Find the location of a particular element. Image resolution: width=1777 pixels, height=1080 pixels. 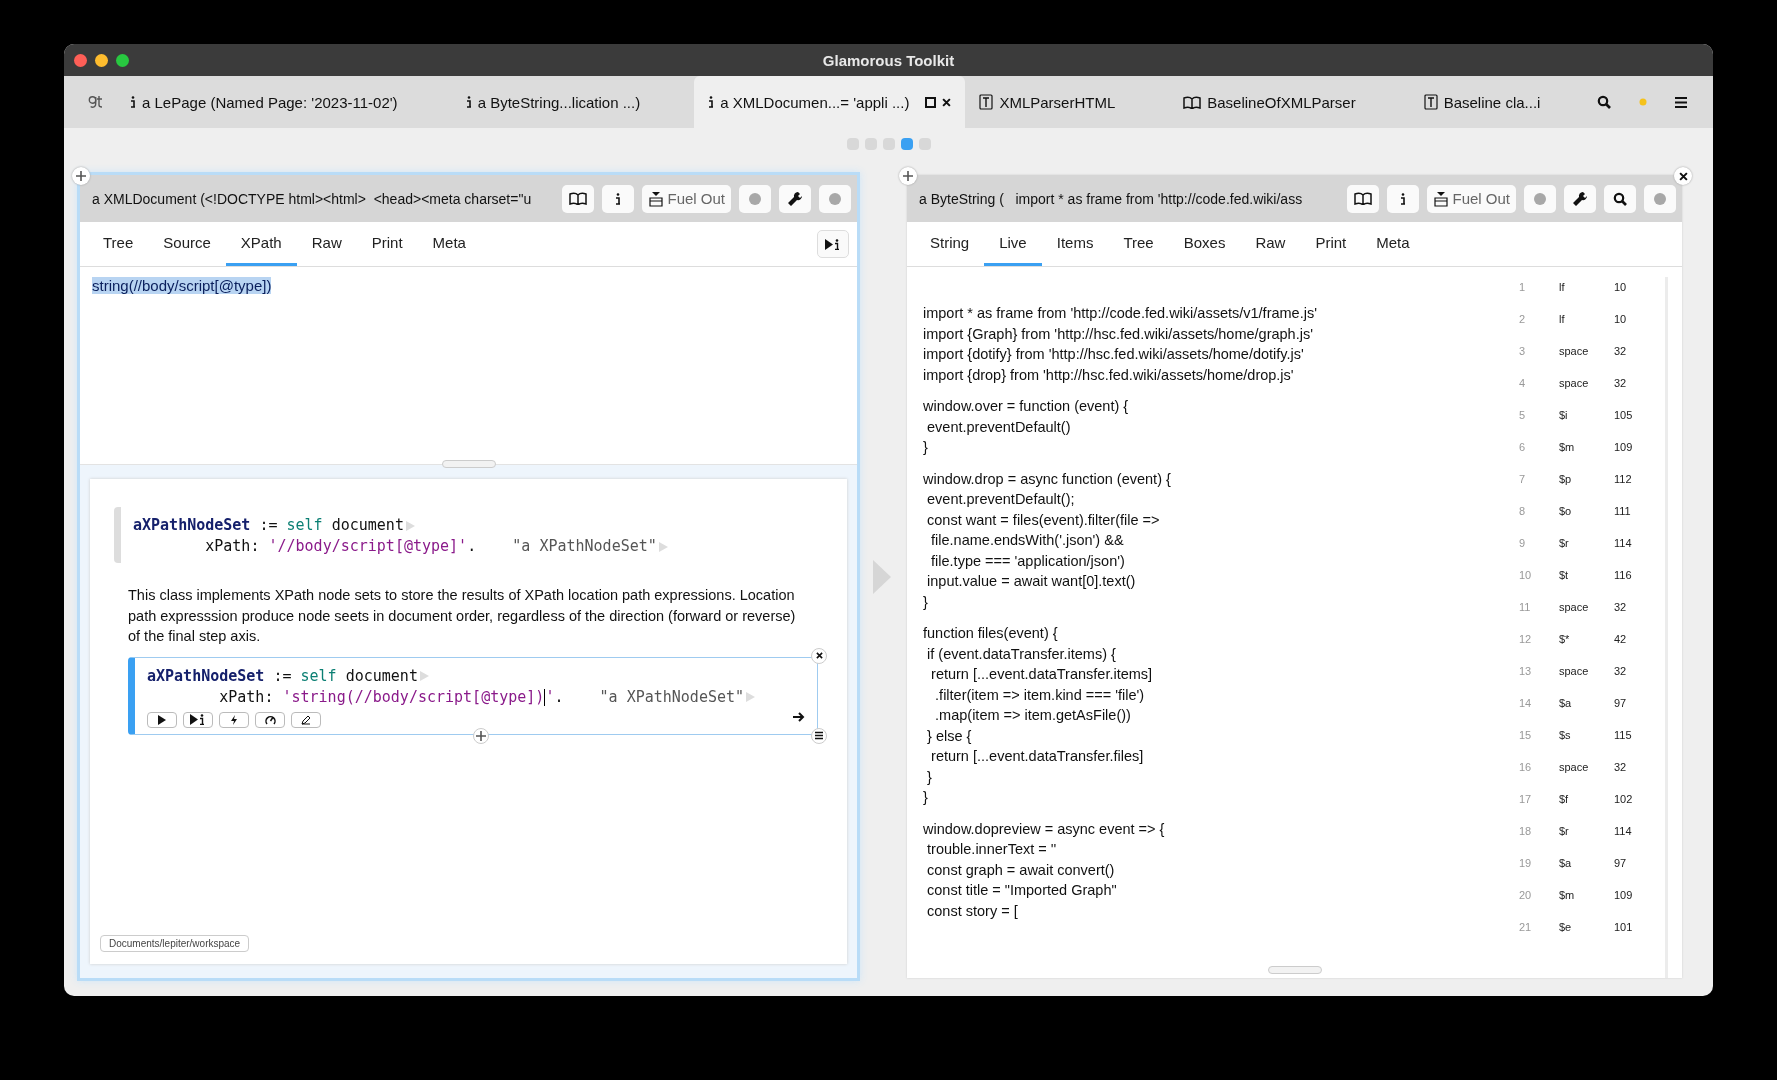

code-line: window.drop = async function (event) { is located at coordinates (1047, 479).